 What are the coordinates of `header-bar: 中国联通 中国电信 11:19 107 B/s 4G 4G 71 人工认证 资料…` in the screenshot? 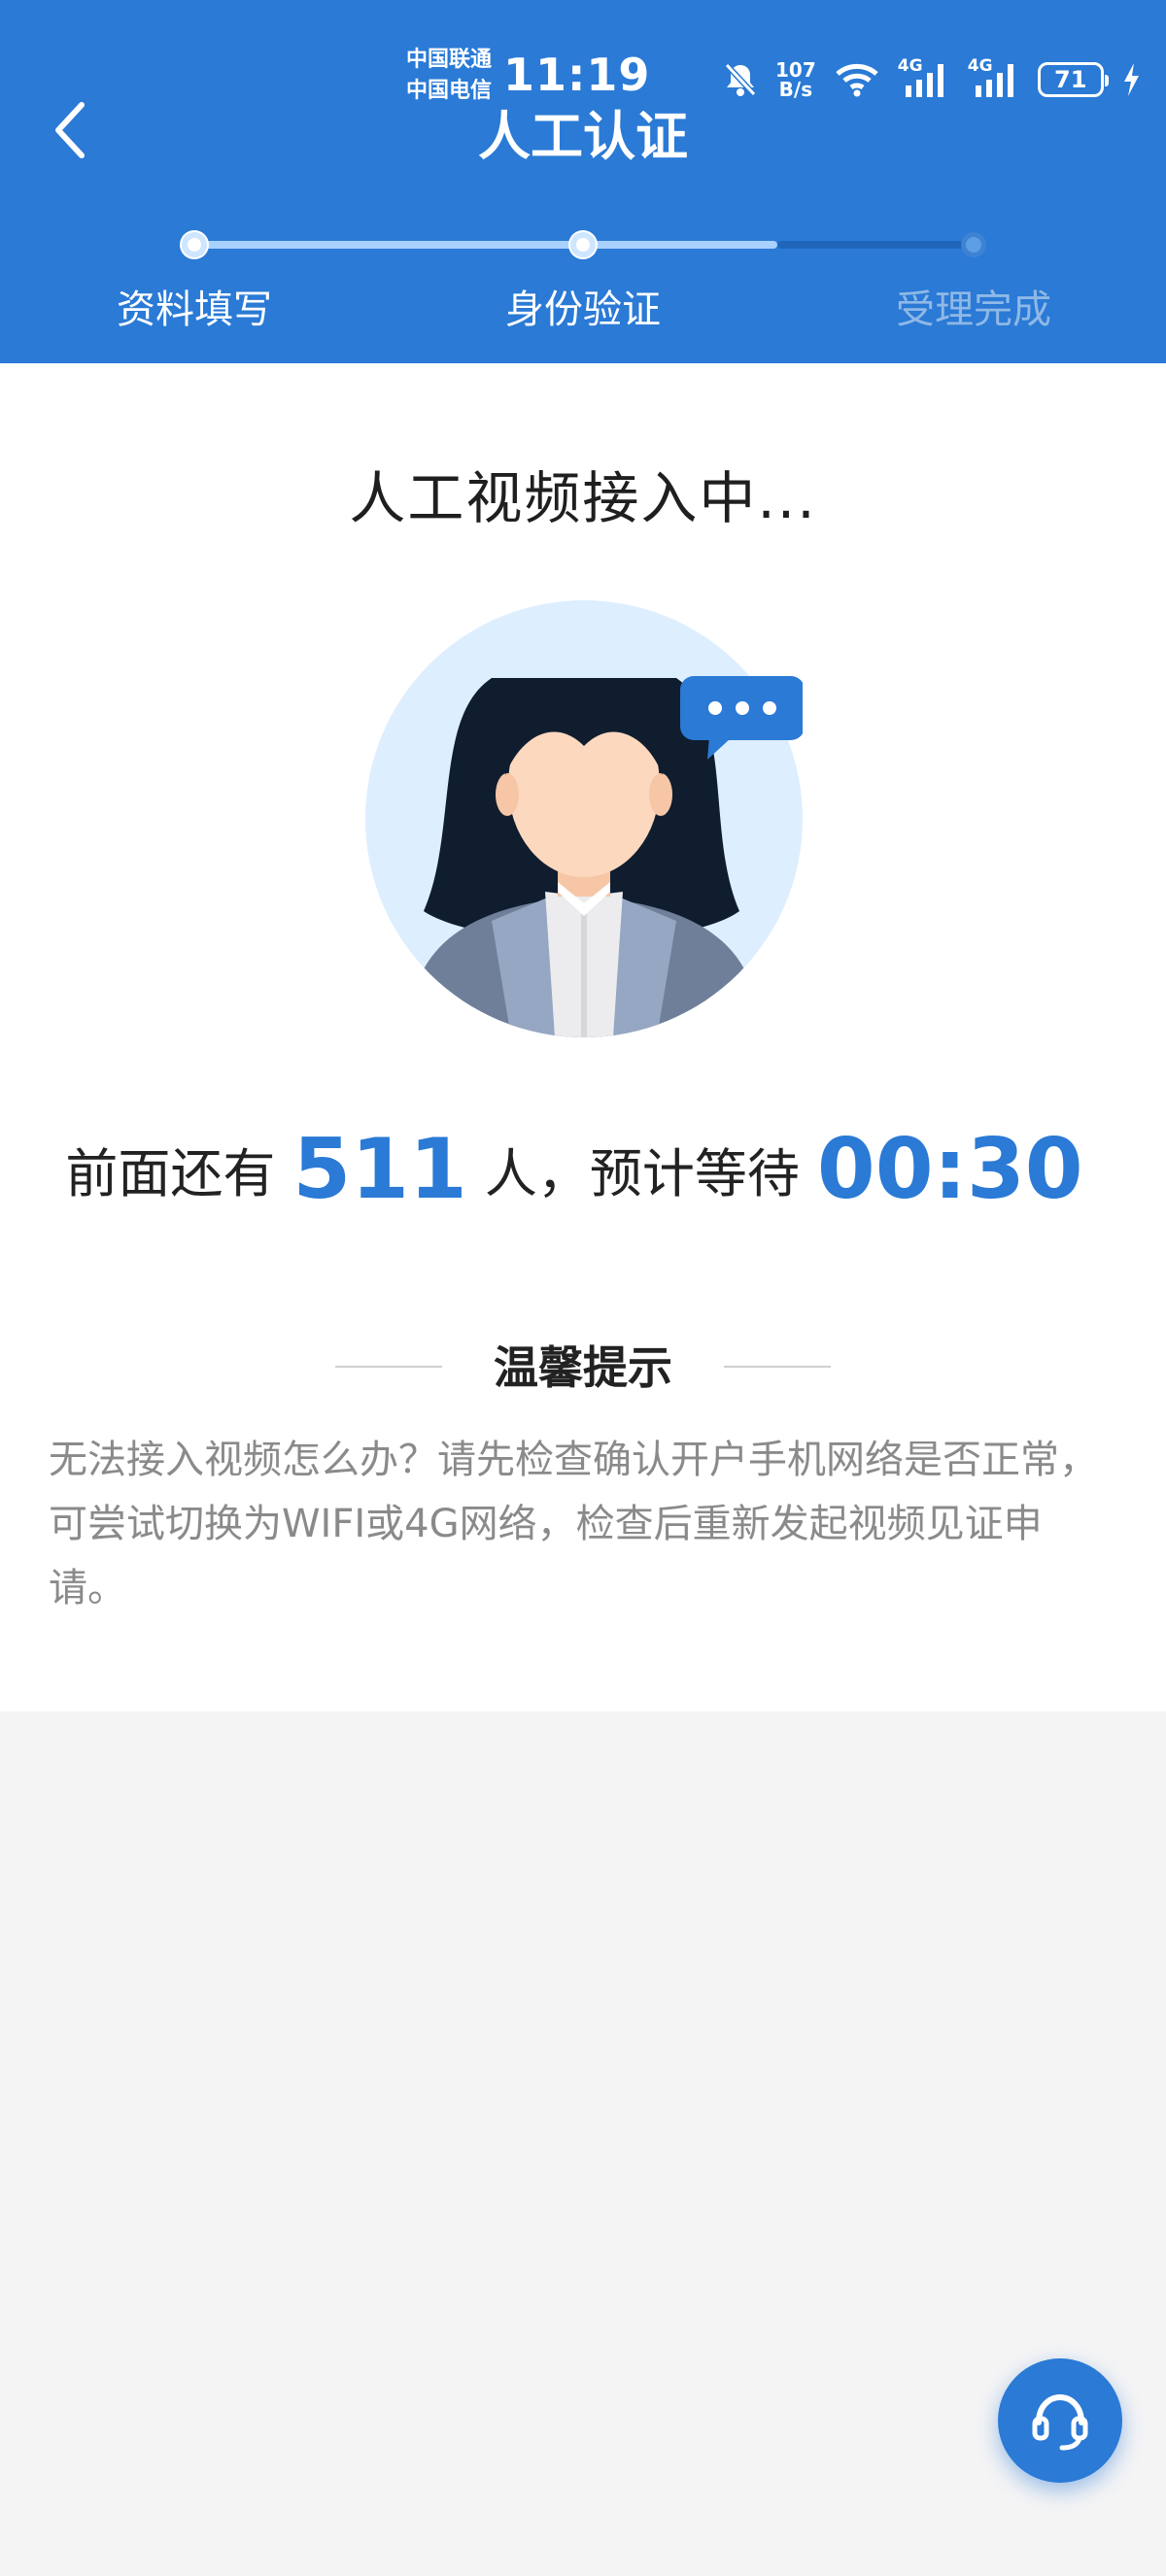 It's located at (583, 181).